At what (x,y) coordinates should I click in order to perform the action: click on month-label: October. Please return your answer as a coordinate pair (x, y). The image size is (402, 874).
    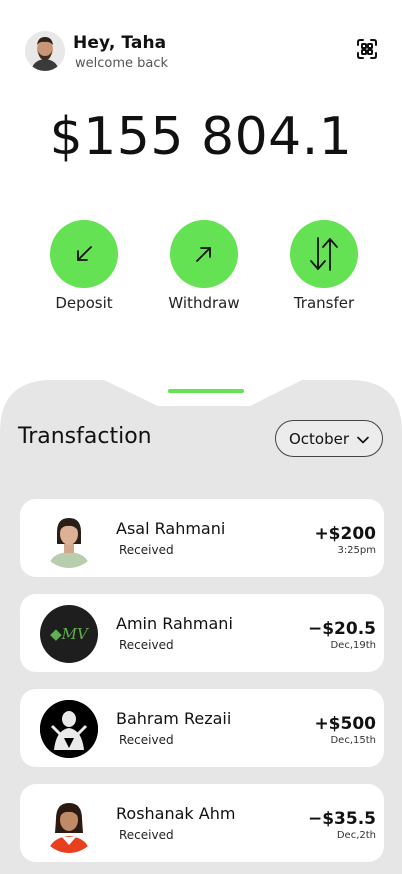
    Looking at the image, I should click on (319, 438).